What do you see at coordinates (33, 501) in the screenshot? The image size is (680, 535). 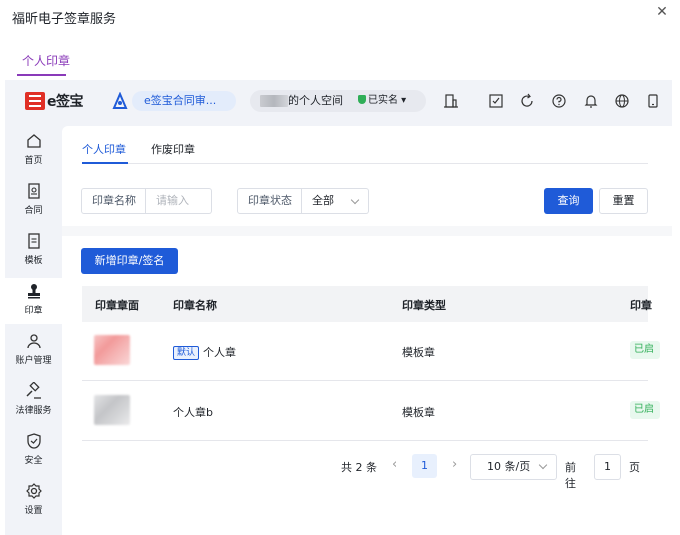 I see `sidebar-item-settings: 设置` at bounding box center [33, 501].